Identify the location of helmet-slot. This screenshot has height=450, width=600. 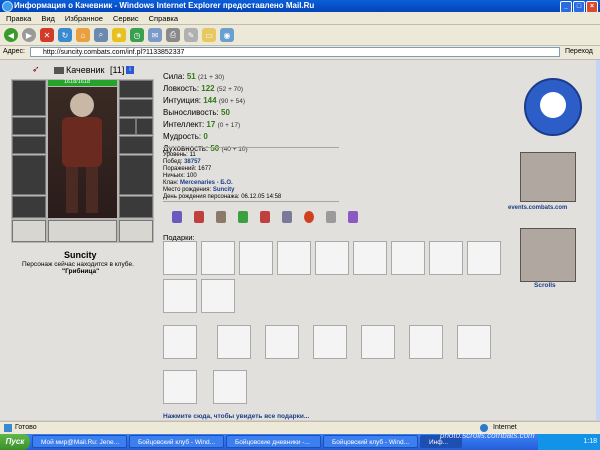
(29, 98).